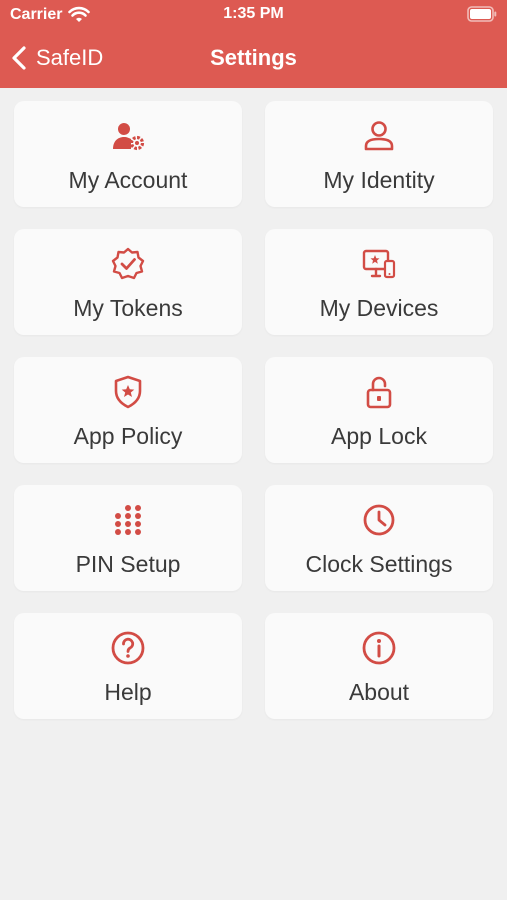 This screenshot has width=507, height=900. What do you see at coordinates (128, 410) in the screenshot?
I see `app-policy-tile: App Policy` at bounding box center [128, 410].